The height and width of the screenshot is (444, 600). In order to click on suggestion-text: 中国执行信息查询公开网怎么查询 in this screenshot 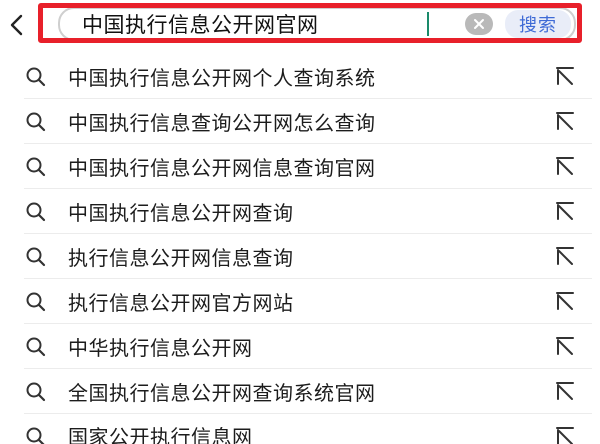, I will do `click(222, 123)`.